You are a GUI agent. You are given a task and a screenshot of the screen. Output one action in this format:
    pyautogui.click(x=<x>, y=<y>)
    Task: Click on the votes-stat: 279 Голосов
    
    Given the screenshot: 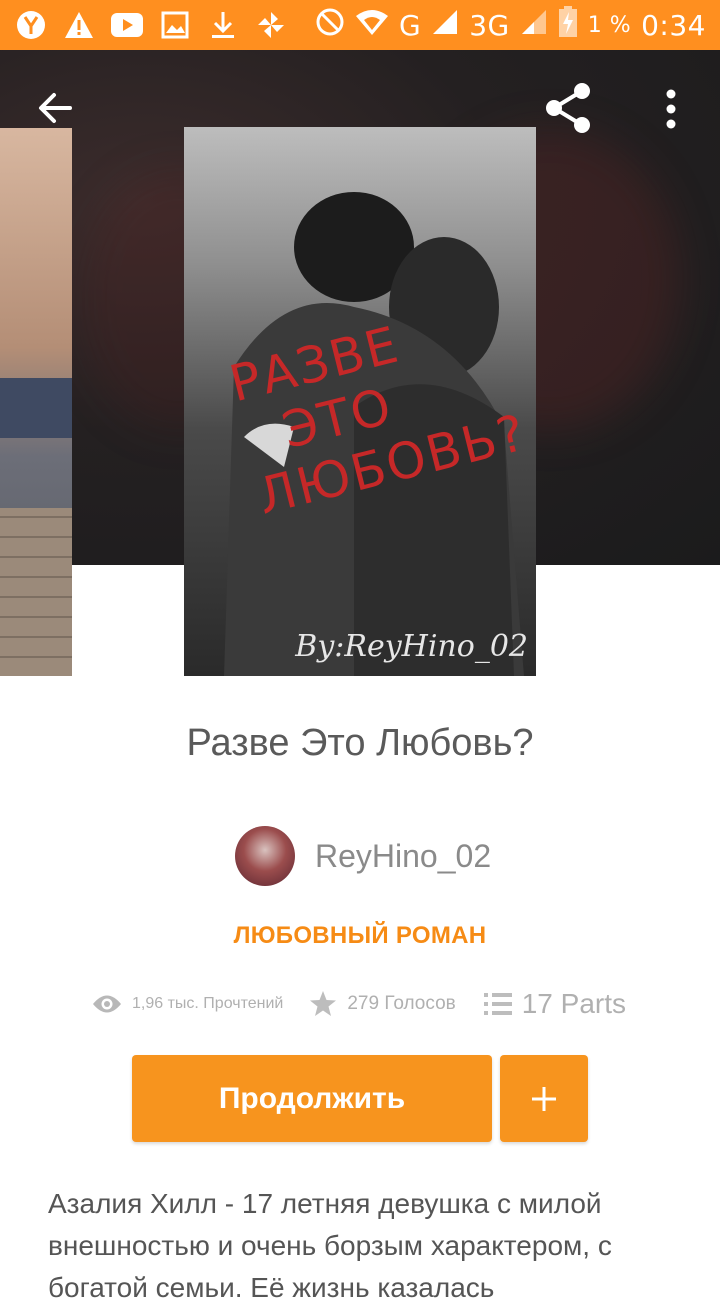 What is the action you would take?
    pyautogui.click(x=382, y=1004)
    